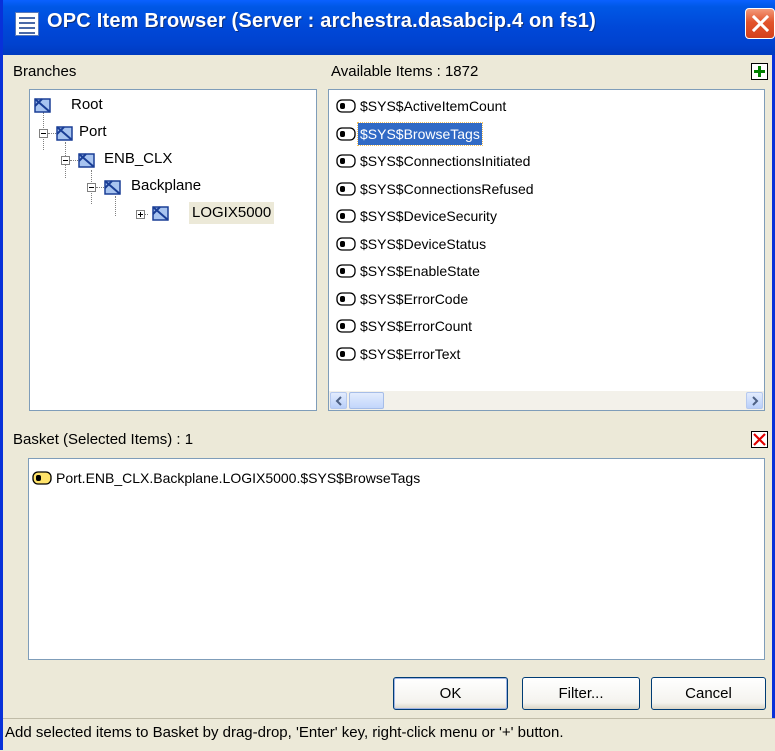 This screenshot has height=751, width=775. I want to click on available-item: $SYS$ErrorText, so click(485, 355).